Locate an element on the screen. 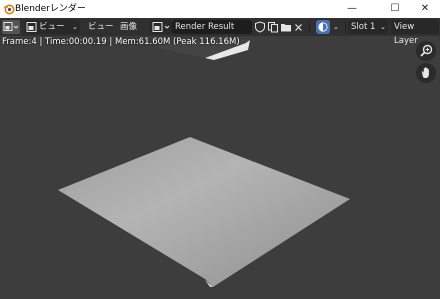  shield-icon is located at coordinates (260, 27).